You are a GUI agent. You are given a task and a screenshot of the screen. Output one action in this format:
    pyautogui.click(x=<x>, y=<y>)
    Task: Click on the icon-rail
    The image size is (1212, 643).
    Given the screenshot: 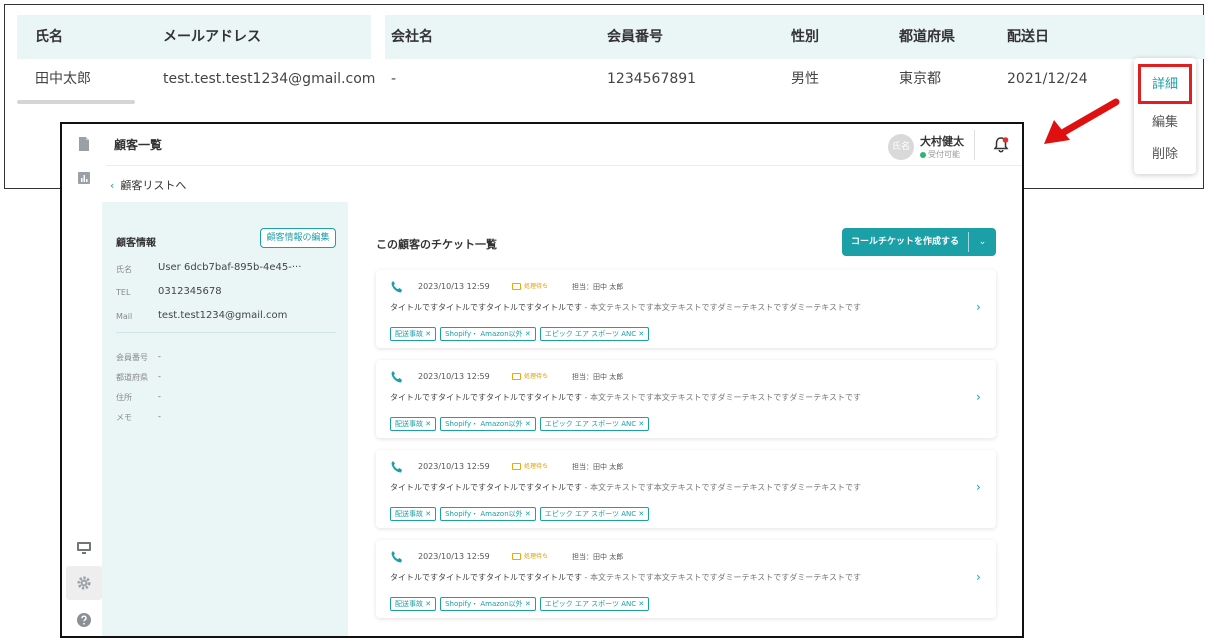 What is the action you would take?
    pyautogui.click(x=84, y=380)
    